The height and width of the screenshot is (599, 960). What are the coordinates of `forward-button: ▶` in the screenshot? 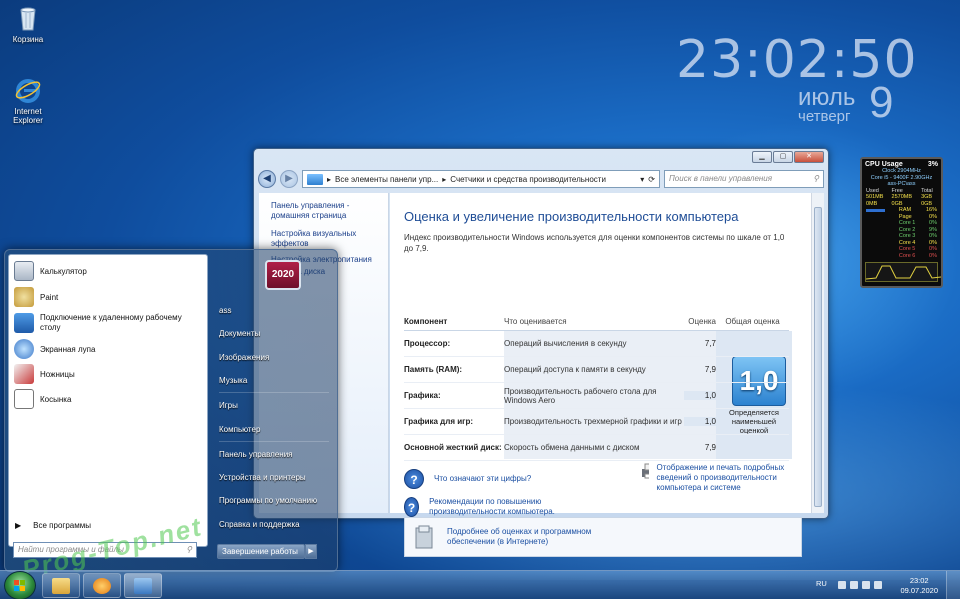 It's located at (289, 179).